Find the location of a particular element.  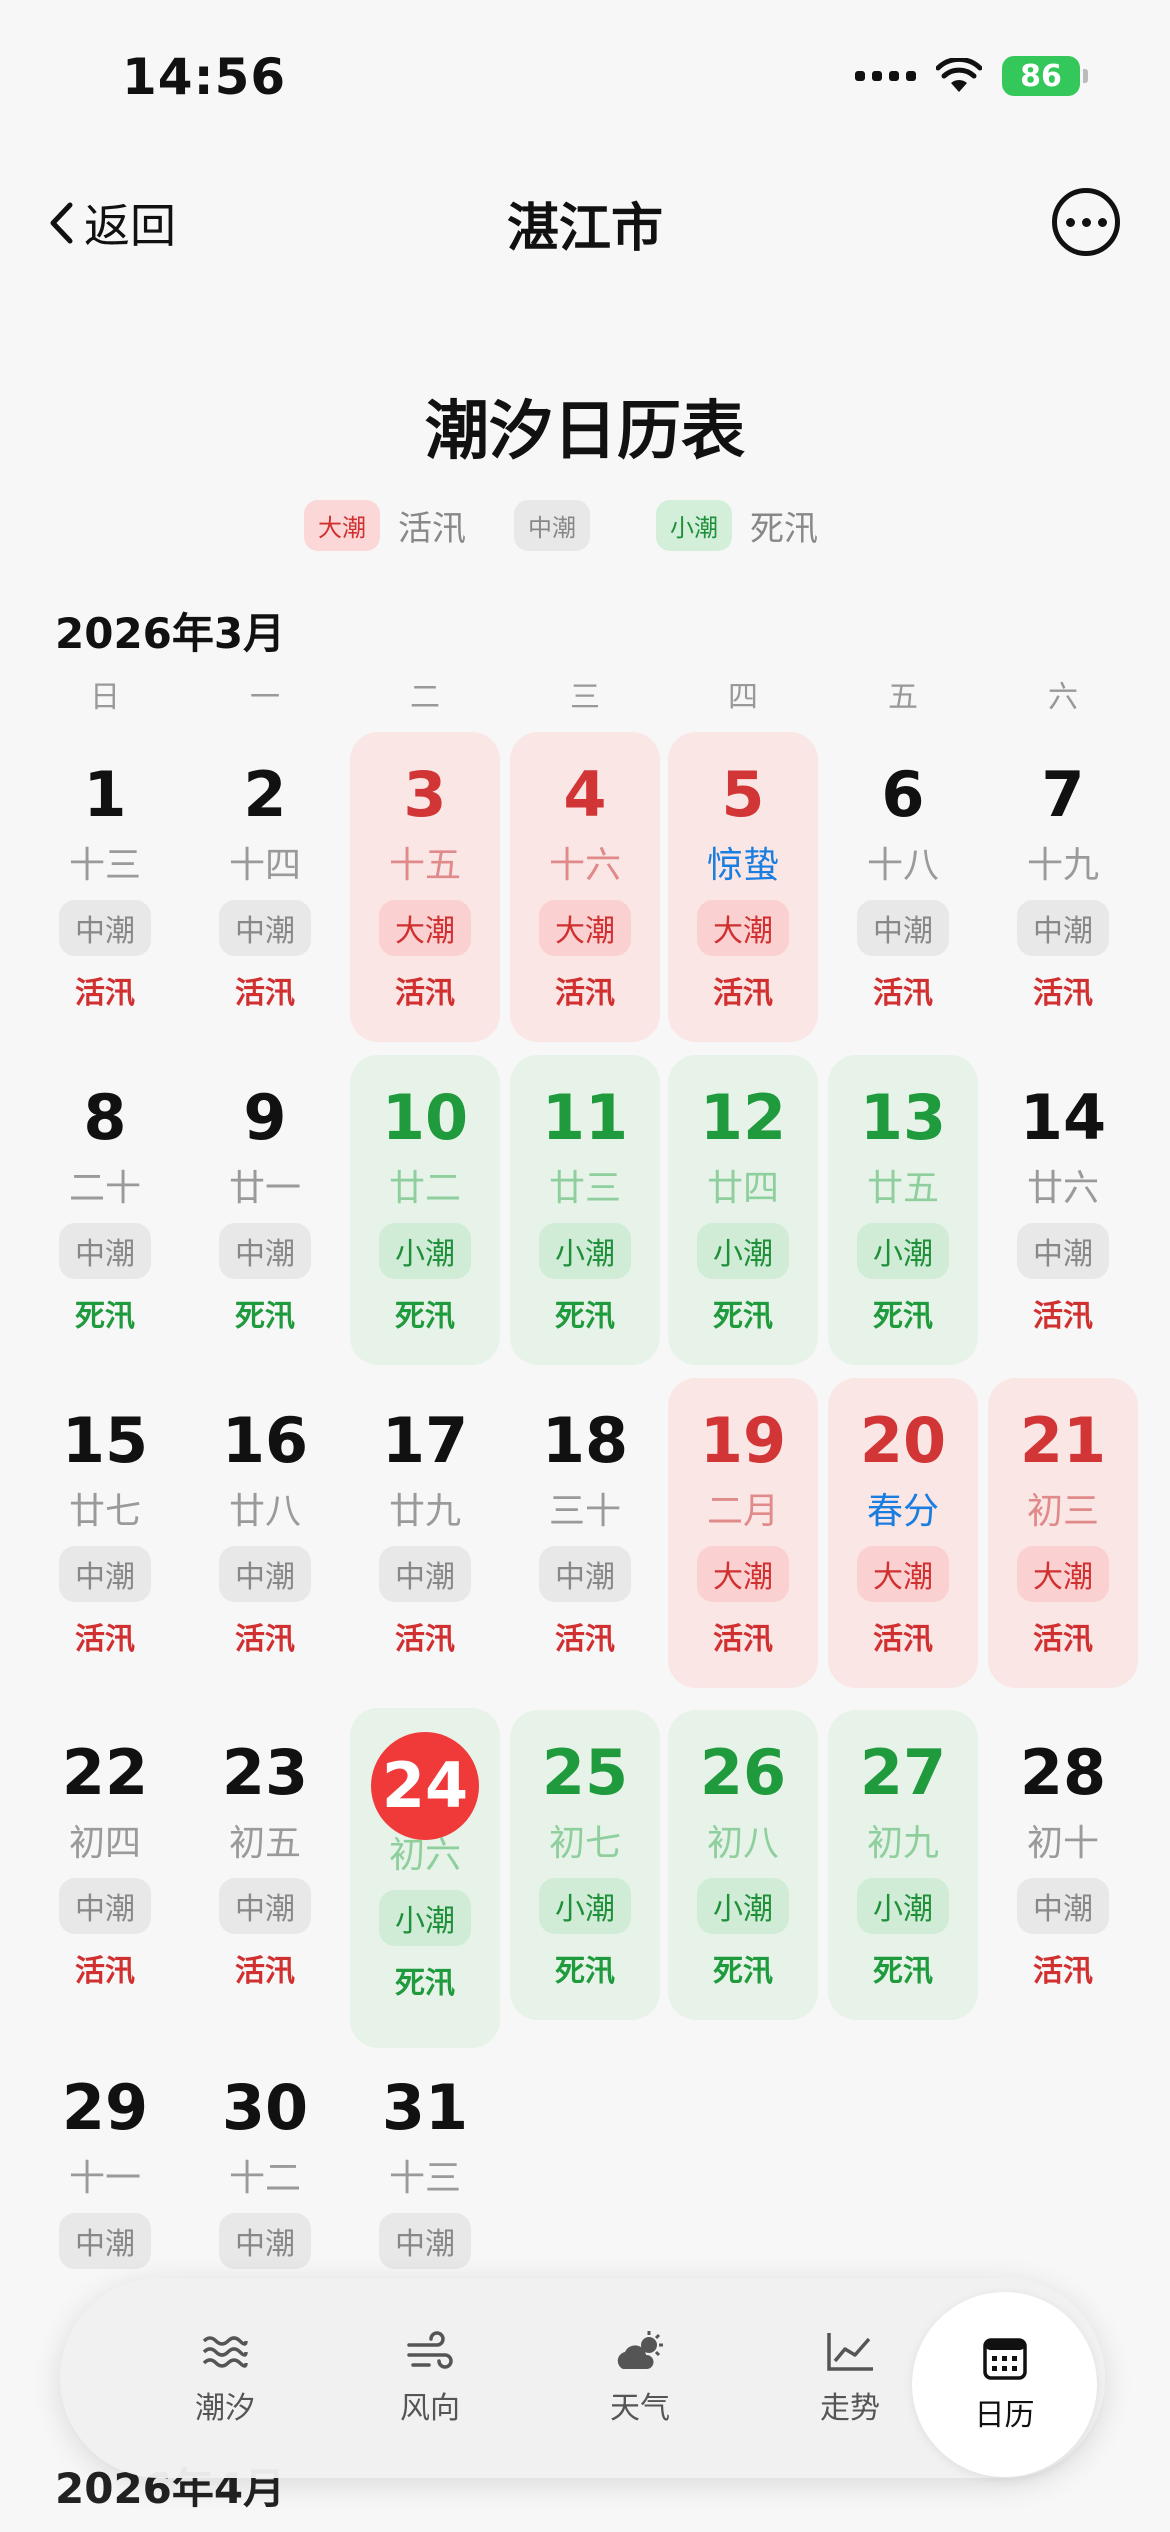

tab-wind: 风向 is located at coordinates (430, 2378).